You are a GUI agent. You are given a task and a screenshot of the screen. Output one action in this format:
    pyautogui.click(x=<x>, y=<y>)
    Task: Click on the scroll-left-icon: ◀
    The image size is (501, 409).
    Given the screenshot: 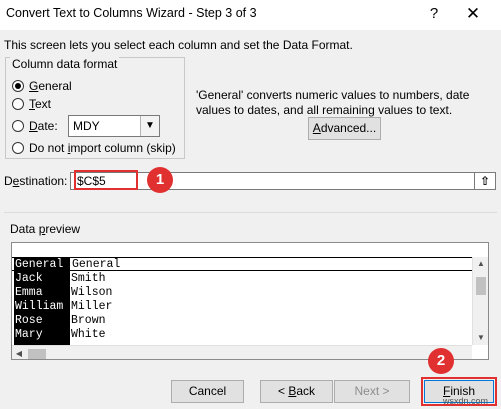 What is the action you would take?
    pyautogui.click(x=19, y=352)
    